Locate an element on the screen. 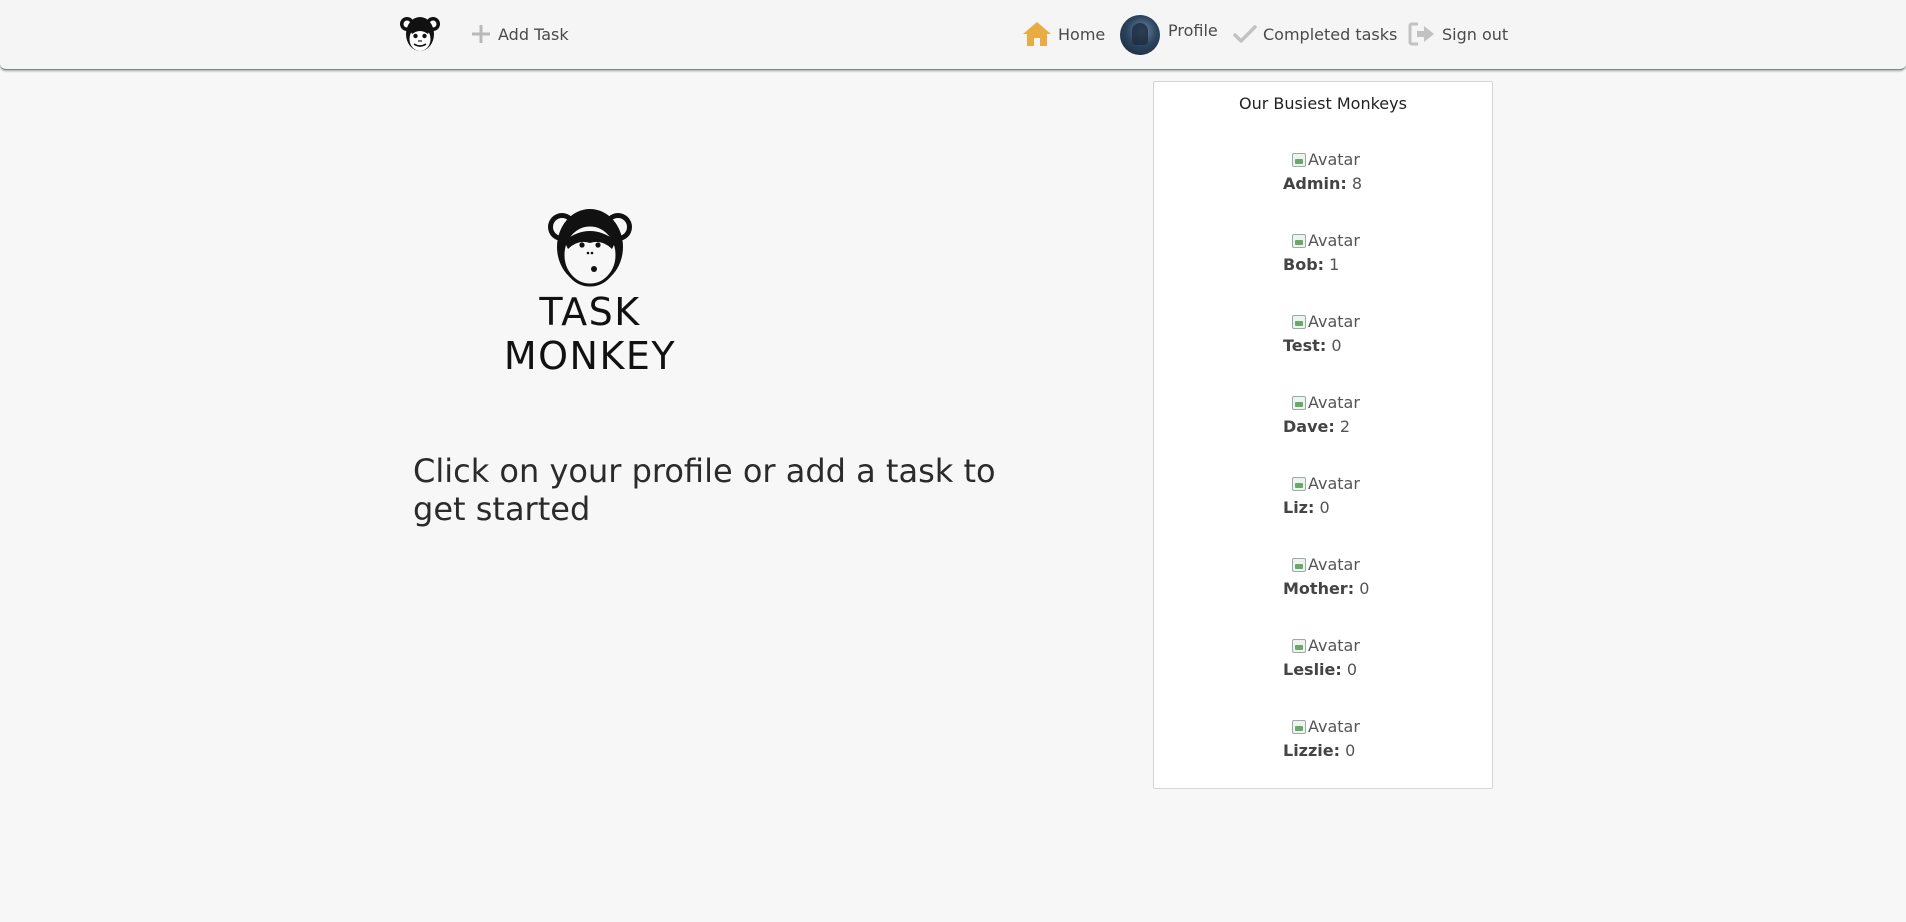  sign-out-link: Sign out is located at coordinates (1458, 34).